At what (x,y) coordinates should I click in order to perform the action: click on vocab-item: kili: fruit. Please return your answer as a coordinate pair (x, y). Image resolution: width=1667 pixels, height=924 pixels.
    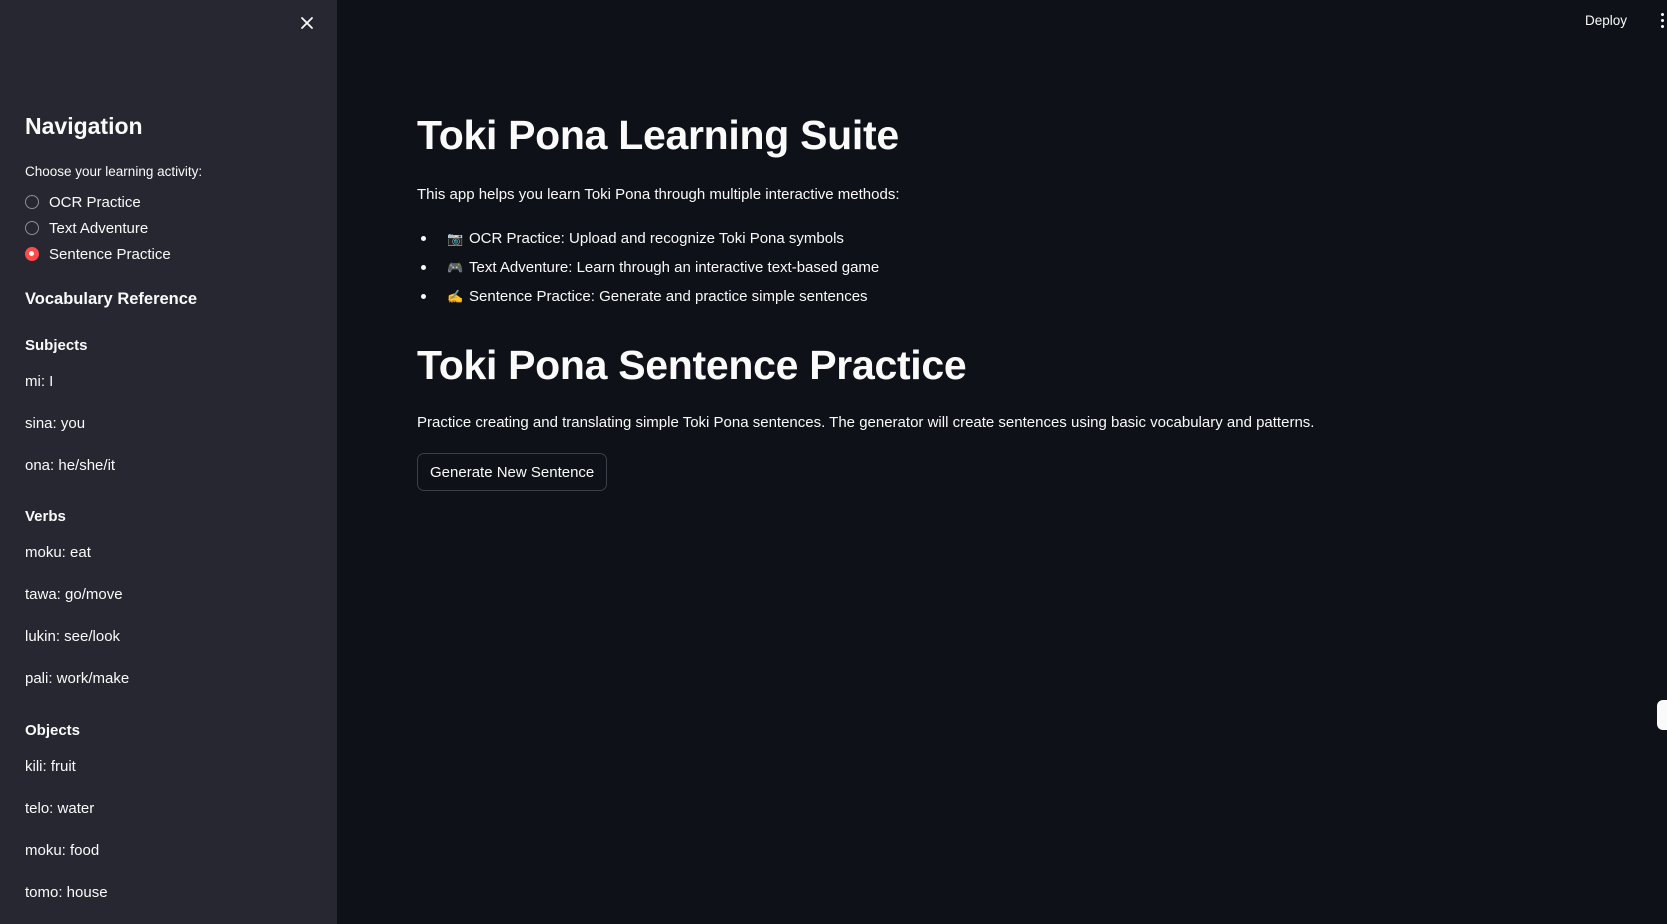
    Looking at the image, I should click on (50, 766).